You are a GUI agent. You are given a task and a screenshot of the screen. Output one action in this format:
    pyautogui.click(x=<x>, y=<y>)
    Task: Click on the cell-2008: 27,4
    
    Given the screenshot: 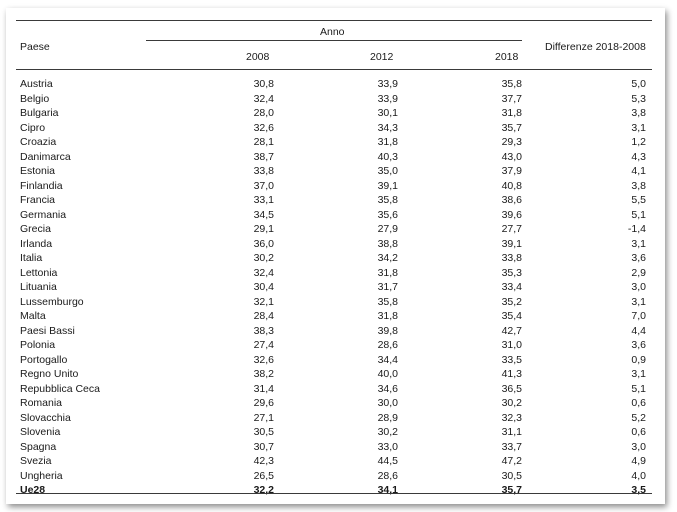 What is the action you would take?
    pyautogui.click(x=263, y=345)
    